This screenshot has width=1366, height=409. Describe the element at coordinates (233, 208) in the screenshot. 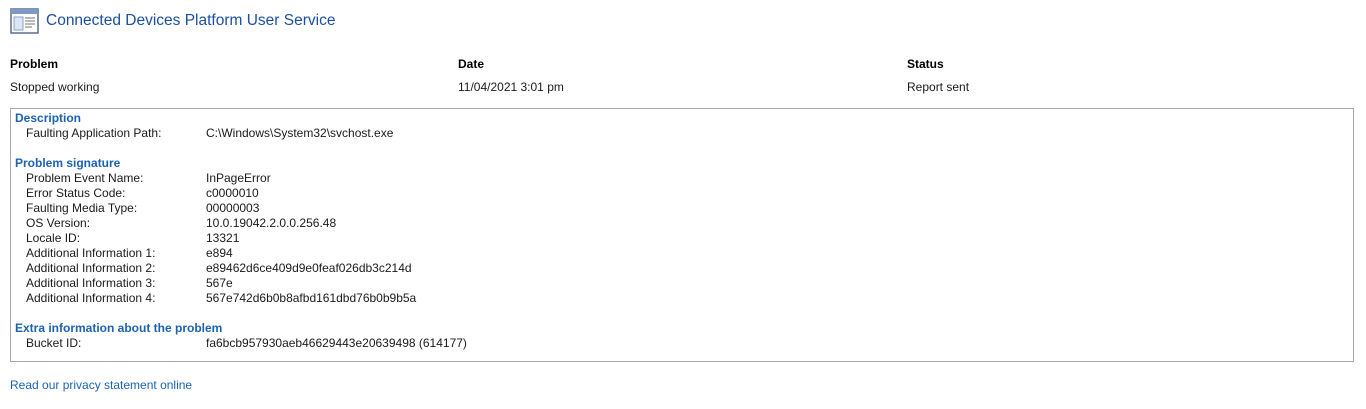

I see `detail-value: 00000003` at that location.